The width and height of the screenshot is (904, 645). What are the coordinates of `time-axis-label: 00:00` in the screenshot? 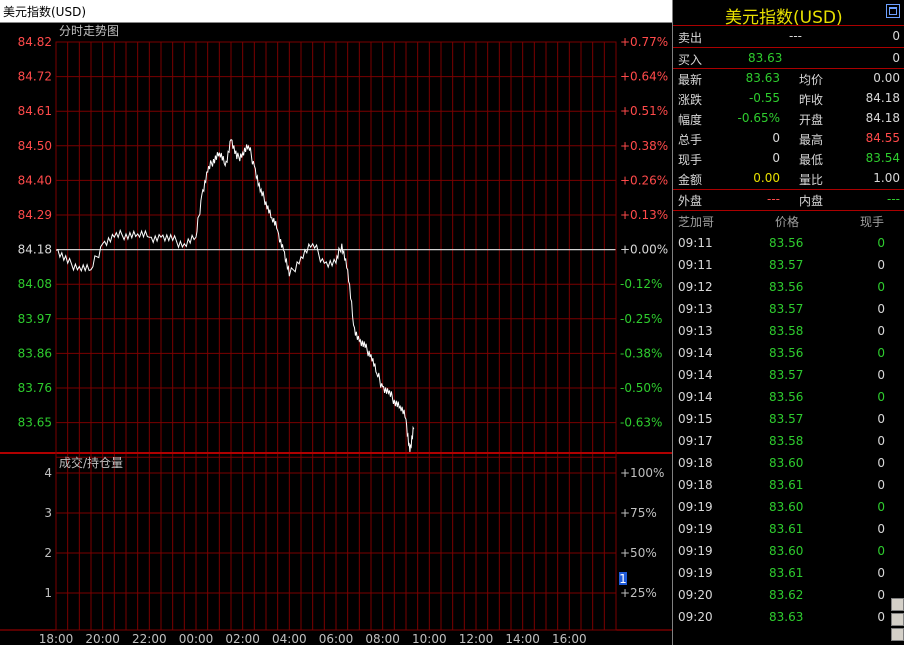 It's located at (196, 638).